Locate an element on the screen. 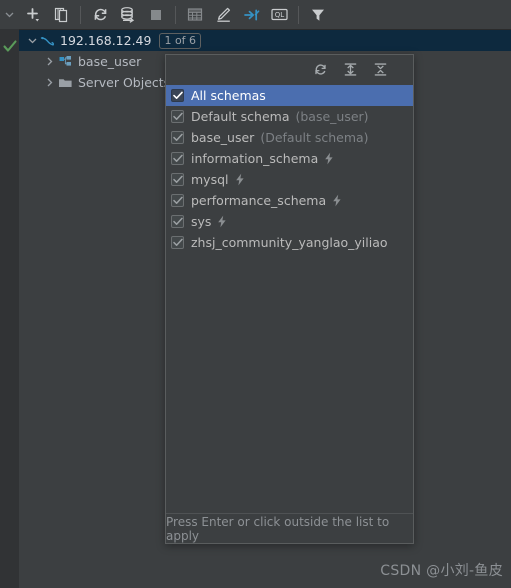  schema-name: zhsj_community_yanglao_yiliao is located at coordinates (289, 242).